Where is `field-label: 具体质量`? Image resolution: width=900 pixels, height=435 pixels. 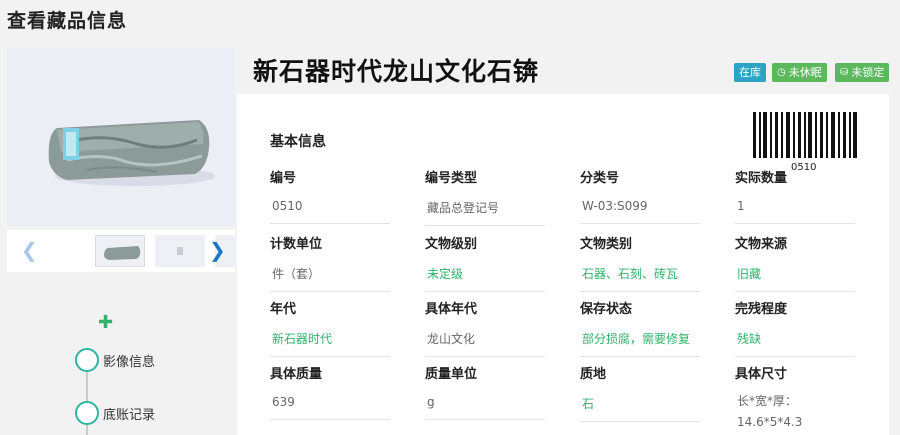 field-label: 具体质量 is located at coordinates (296, 374).